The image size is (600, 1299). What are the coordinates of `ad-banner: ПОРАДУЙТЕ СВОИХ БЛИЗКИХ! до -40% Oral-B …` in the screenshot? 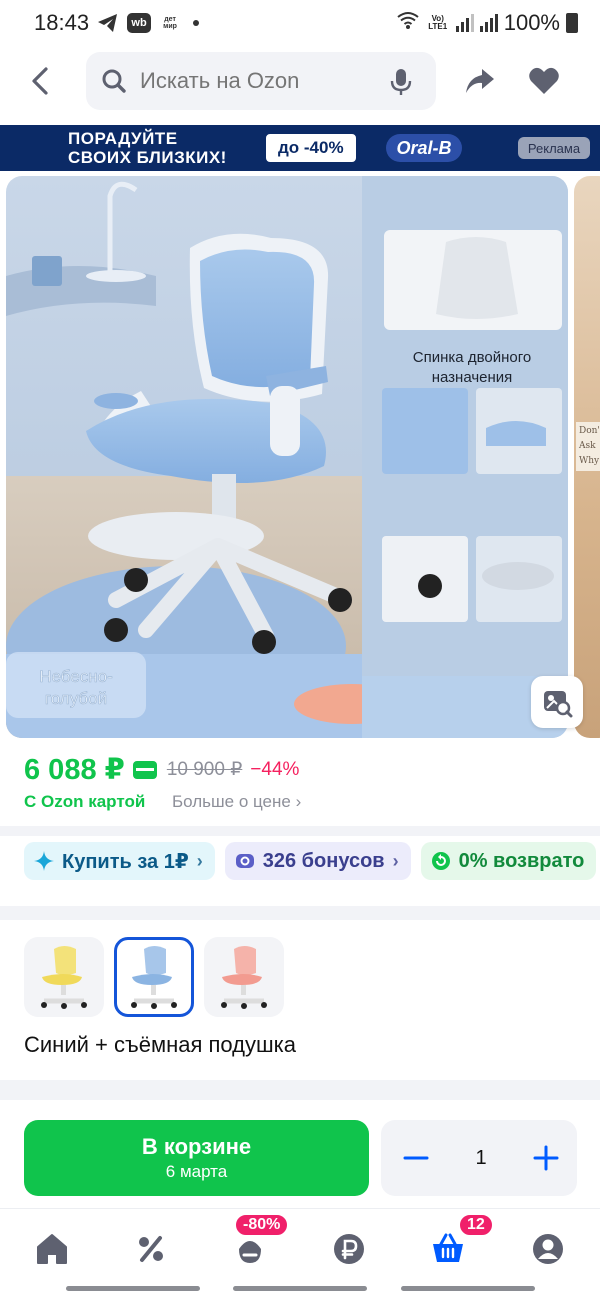 It's located at (300, 148).